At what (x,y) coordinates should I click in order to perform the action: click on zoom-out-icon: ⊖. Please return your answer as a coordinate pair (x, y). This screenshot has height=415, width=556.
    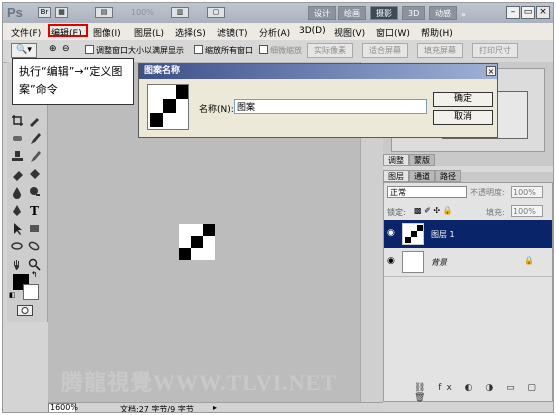
    Looking at the image, I should click on (66, 49).